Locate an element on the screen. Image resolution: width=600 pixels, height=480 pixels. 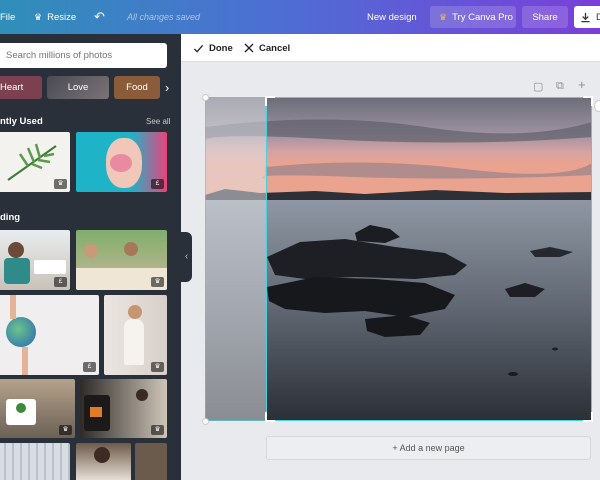
resize-label: Resize is located at coordinates (62, 17).